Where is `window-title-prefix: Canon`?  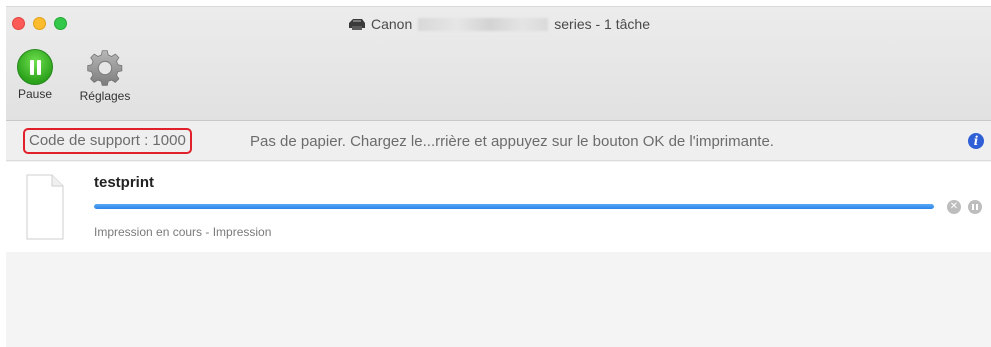
window-title-prefix: Canon is located at coordinates (392, 24).